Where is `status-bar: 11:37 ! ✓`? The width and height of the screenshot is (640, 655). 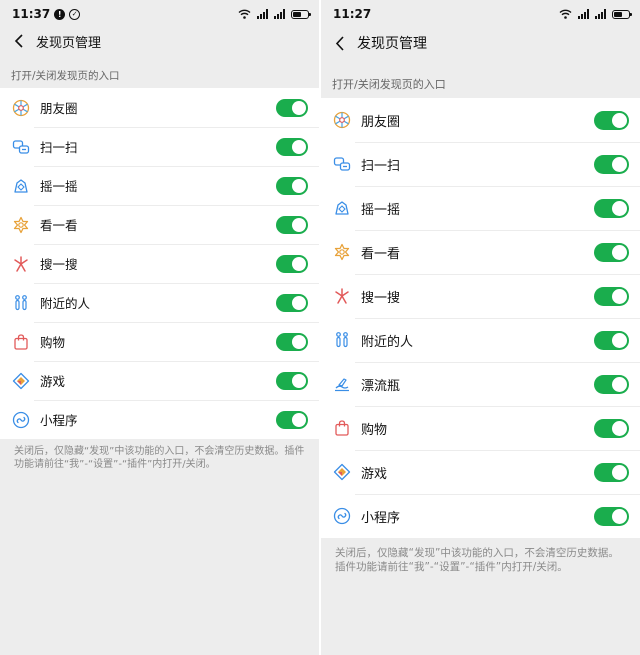 status-bar: 11:37 ! ✓ is located at coordinates (159, 14).